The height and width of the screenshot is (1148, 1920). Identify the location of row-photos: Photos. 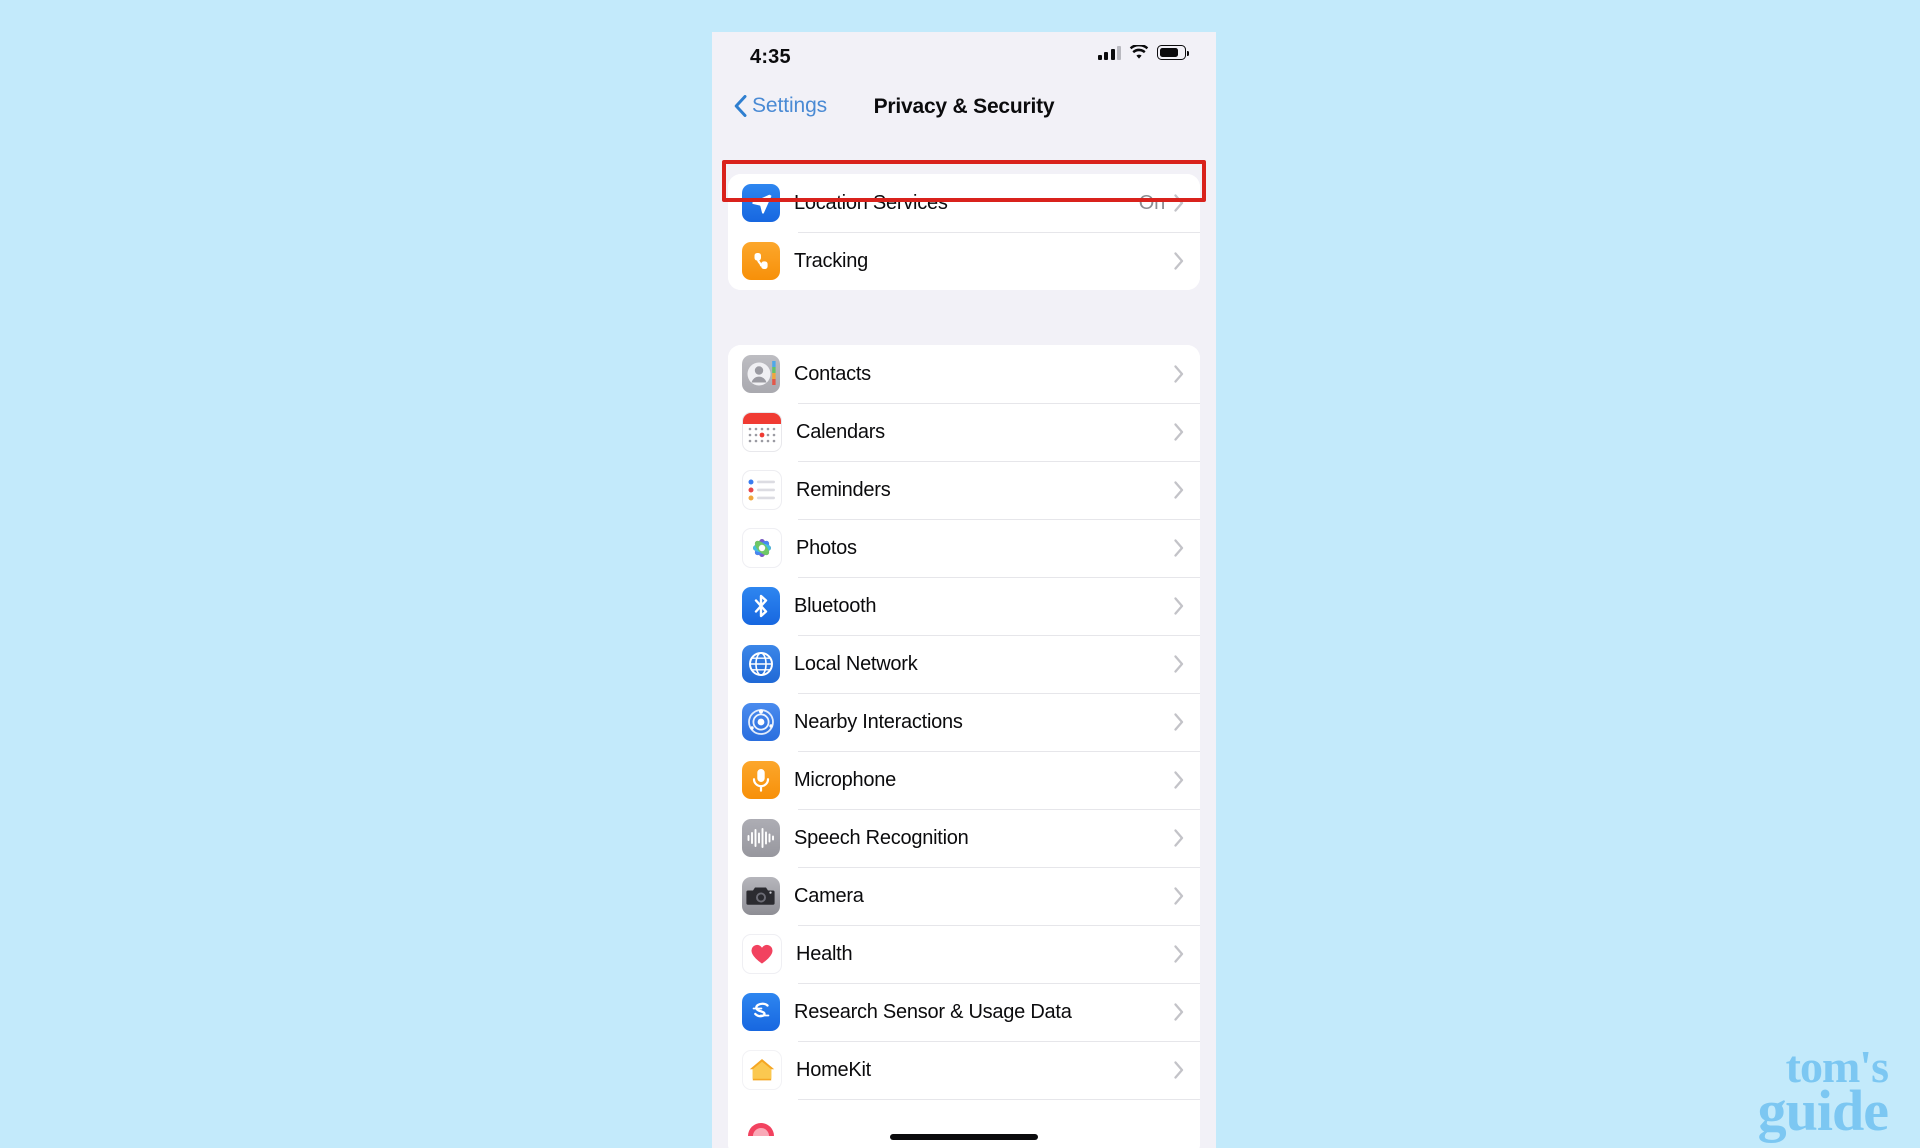
(964, 548).